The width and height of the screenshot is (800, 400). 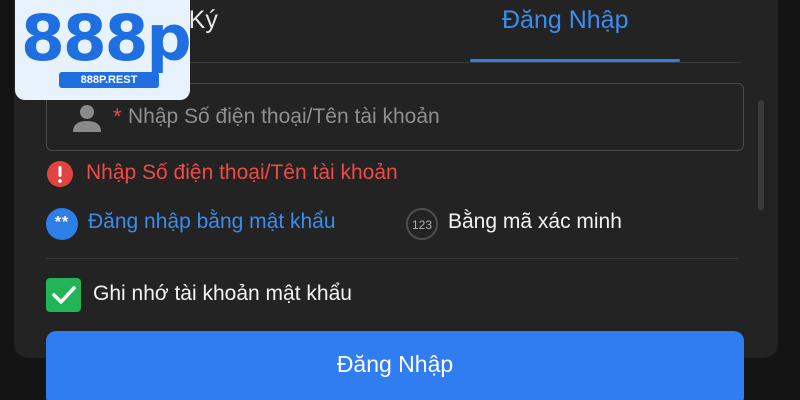 What do you see at coordinates (284, 116) in the screenshot?
I see `account-input-placeholder: Nhập Số điện thoại/Tên tài khoản` at bounding box center [284, 116].